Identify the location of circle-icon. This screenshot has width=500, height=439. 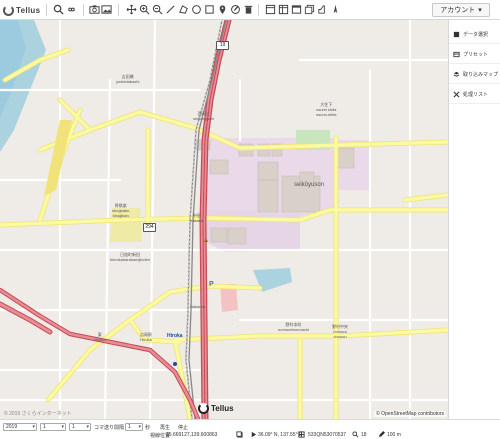
(196, 9).